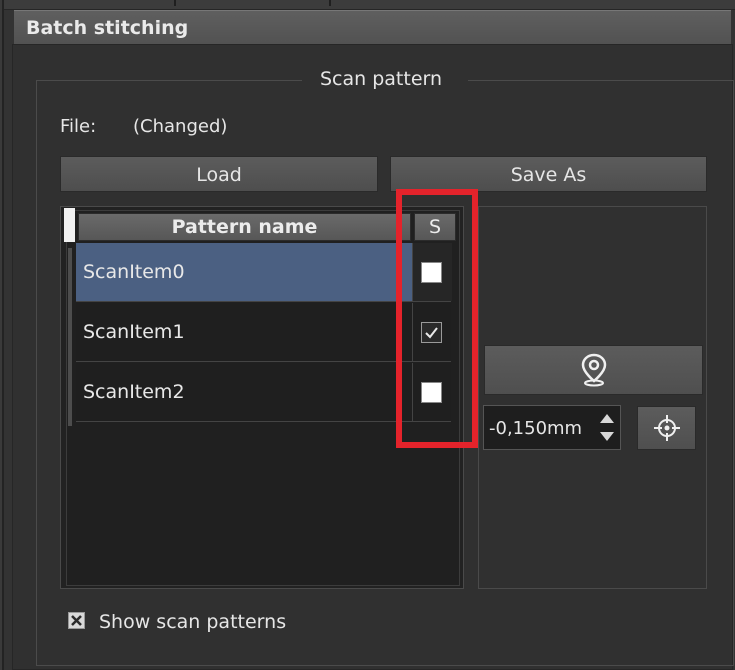 The height and width of the screenshot is (670, 735). What do you see at coordinates (548, 174) in the screenshot?
I see `save-as-button: Save As` at bounding box center [548, 174].